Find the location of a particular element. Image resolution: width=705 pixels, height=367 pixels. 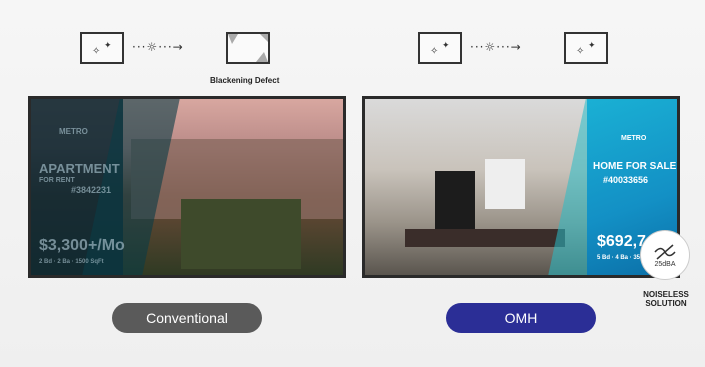

noise-db: 25dBA is located at coordinates (665, 264).